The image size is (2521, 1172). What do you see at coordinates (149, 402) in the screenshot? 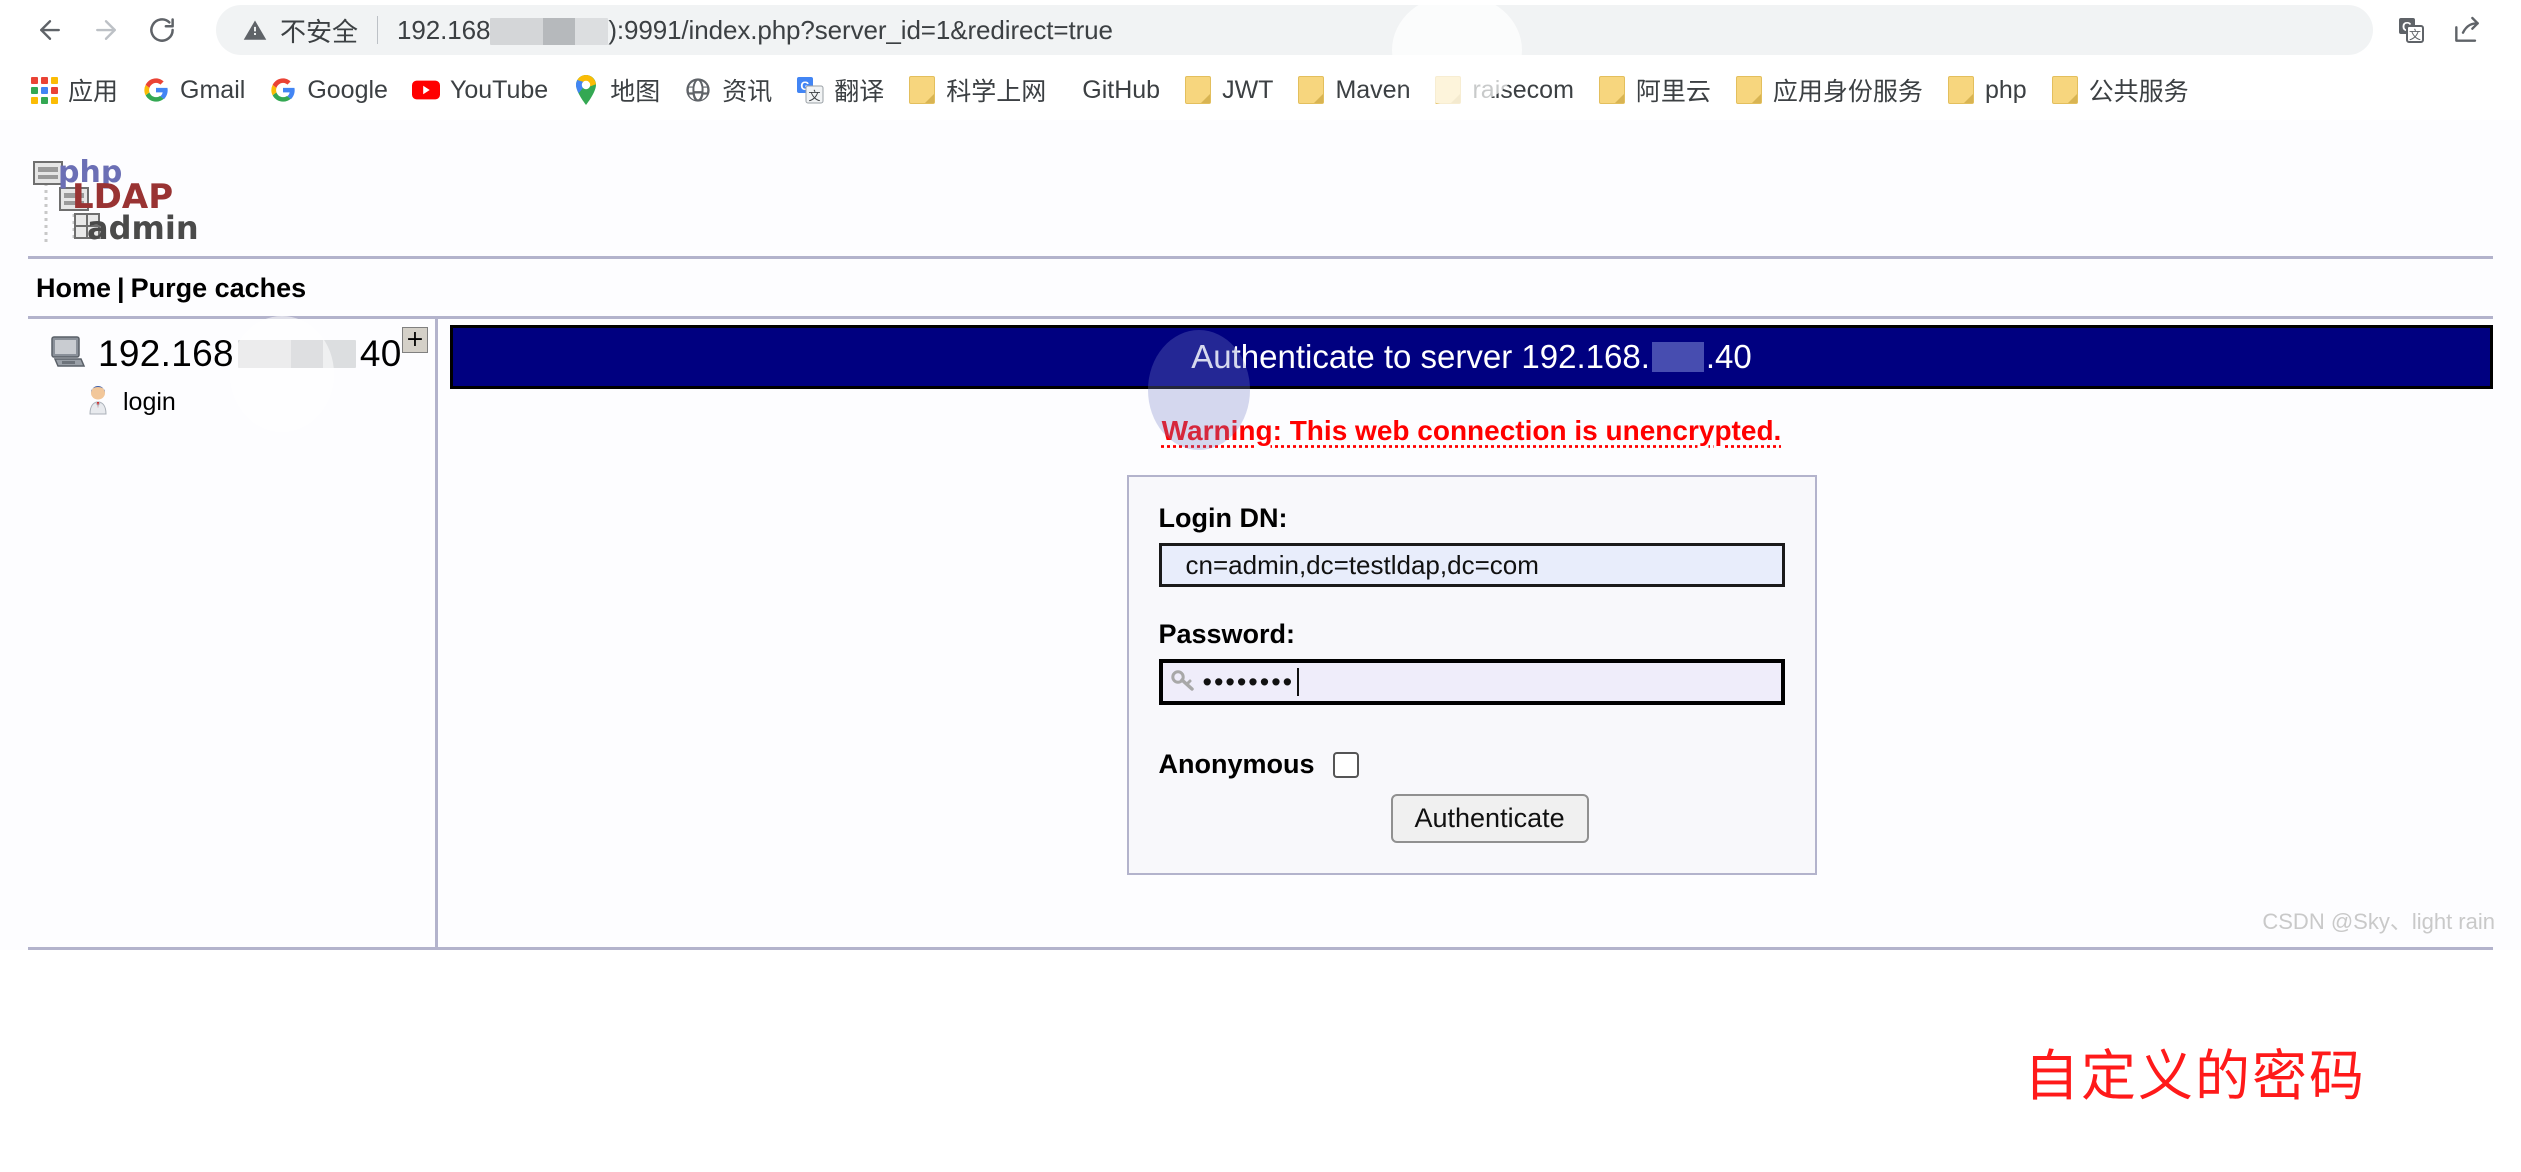
I see `sidebar-login-label: login` at bounding box center [149, 402].